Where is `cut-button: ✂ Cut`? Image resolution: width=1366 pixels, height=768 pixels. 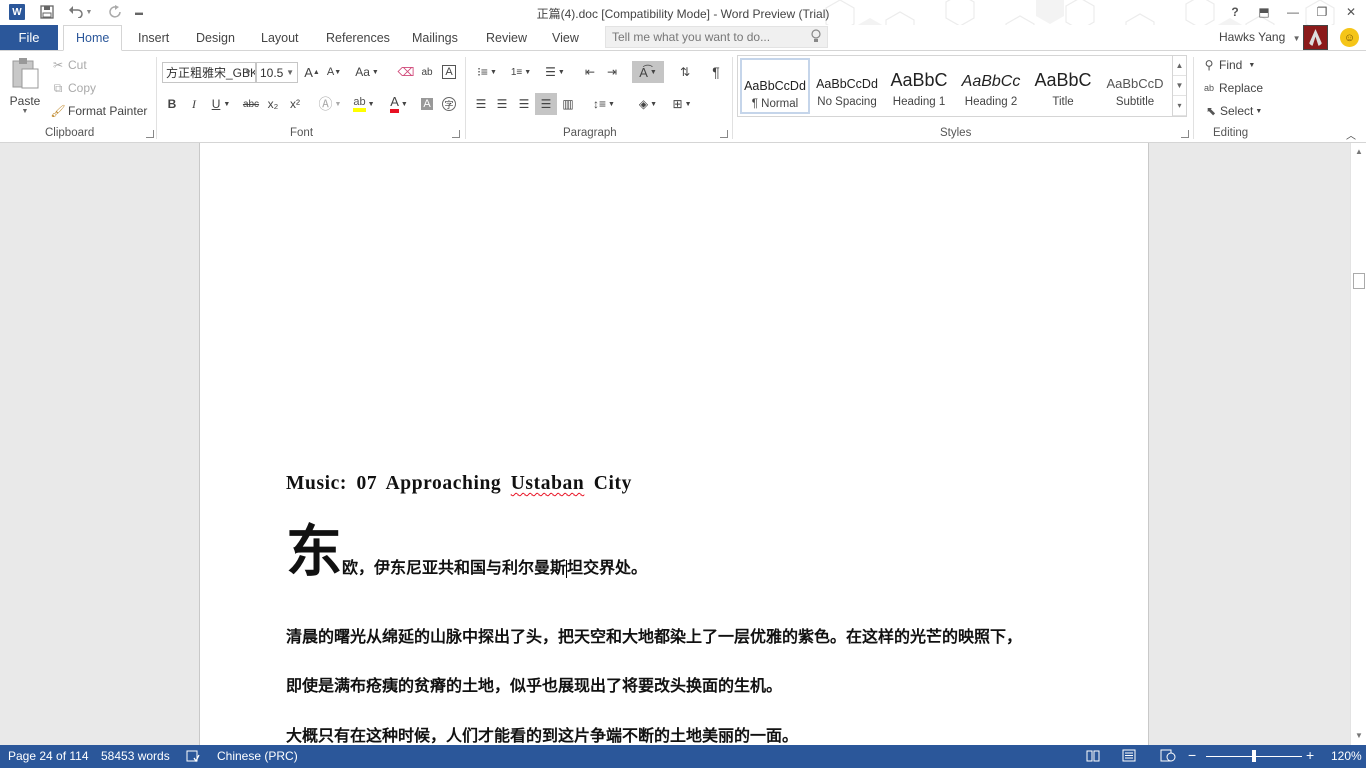
cut-button: ✂ Cut is located at coordinates (68, 65).